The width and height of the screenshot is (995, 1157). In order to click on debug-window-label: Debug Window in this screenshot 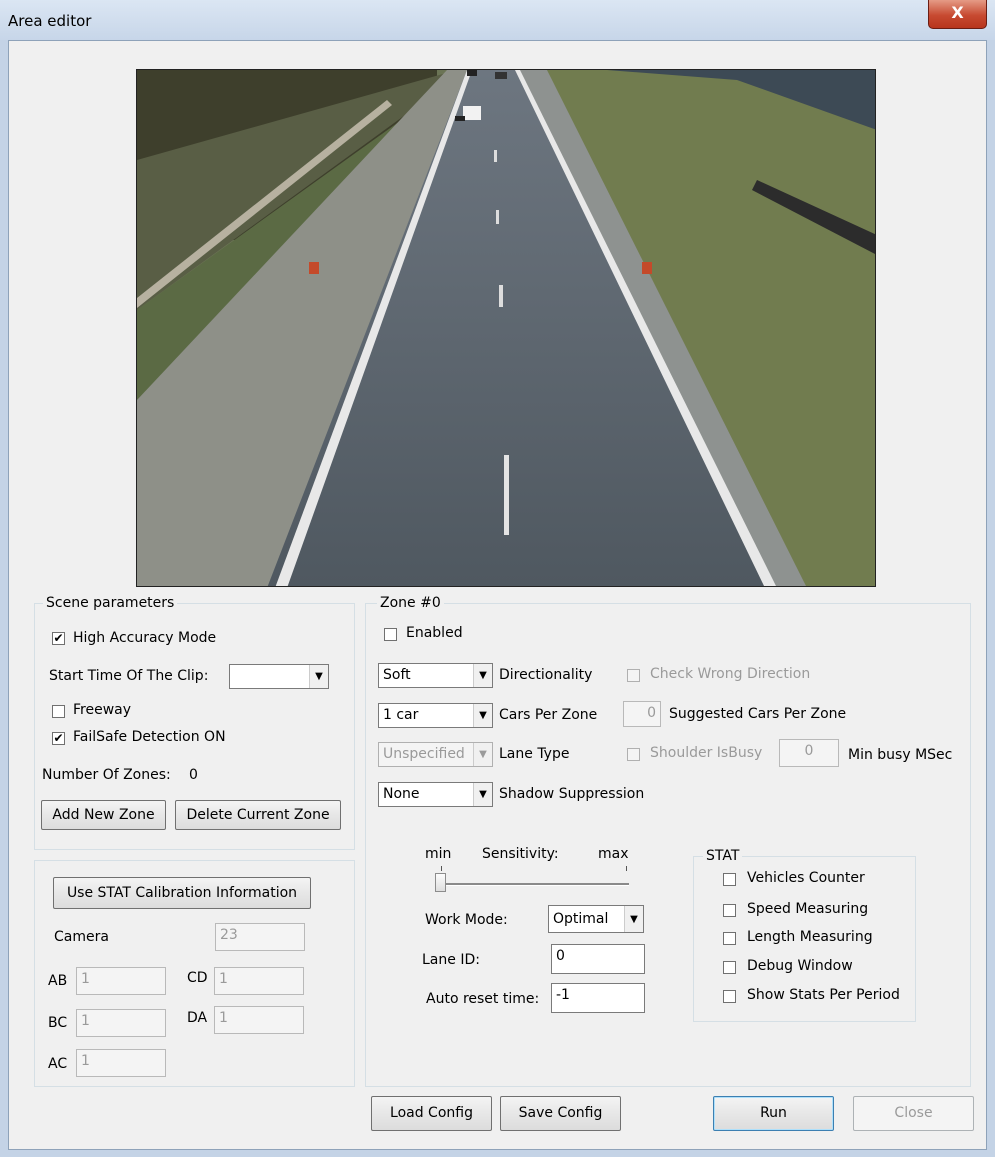, I will do `click(800, 966)`.